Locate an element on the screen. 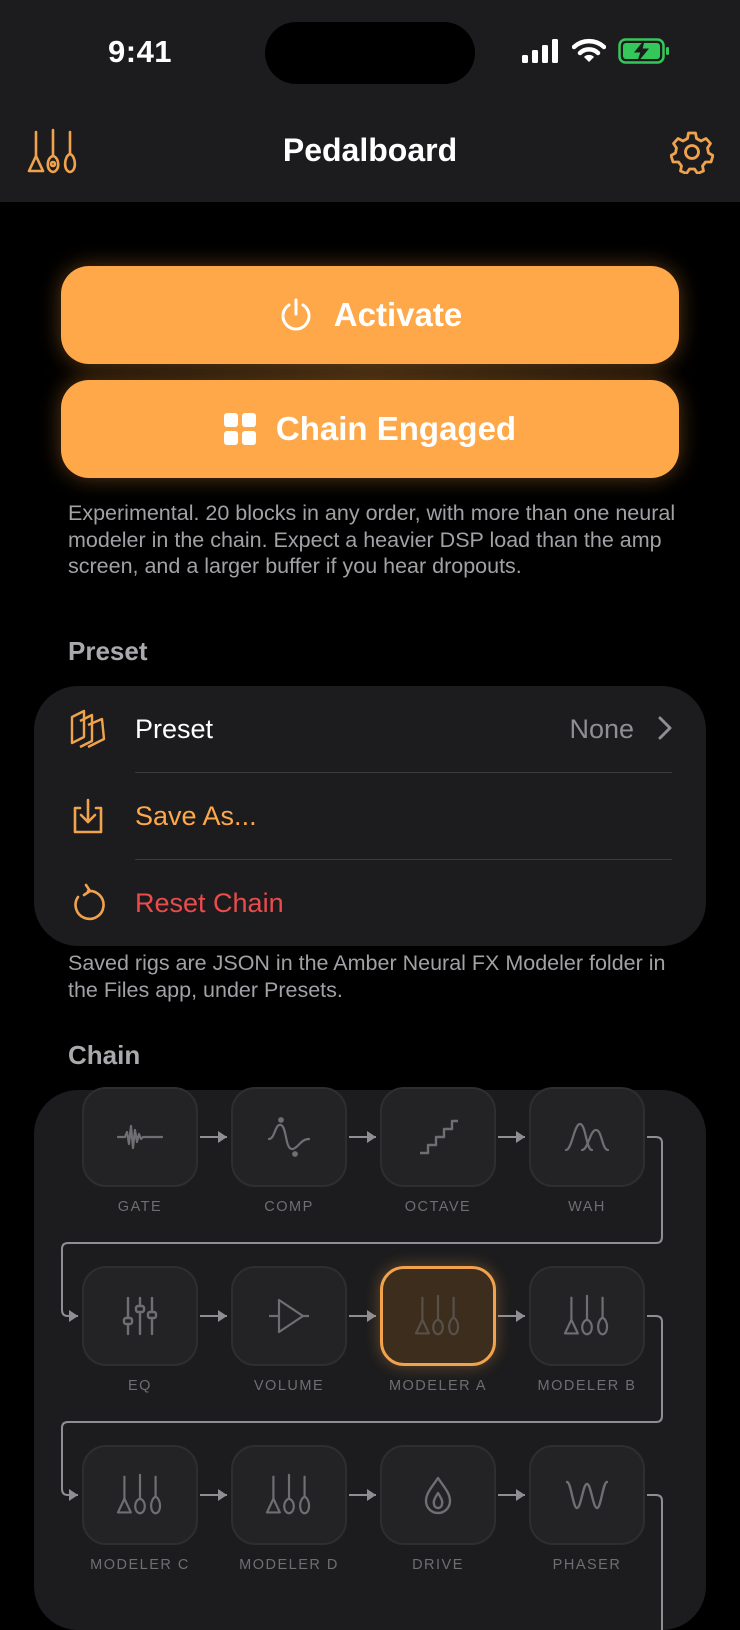  wifi-icon is located at coordinates (589, 51).